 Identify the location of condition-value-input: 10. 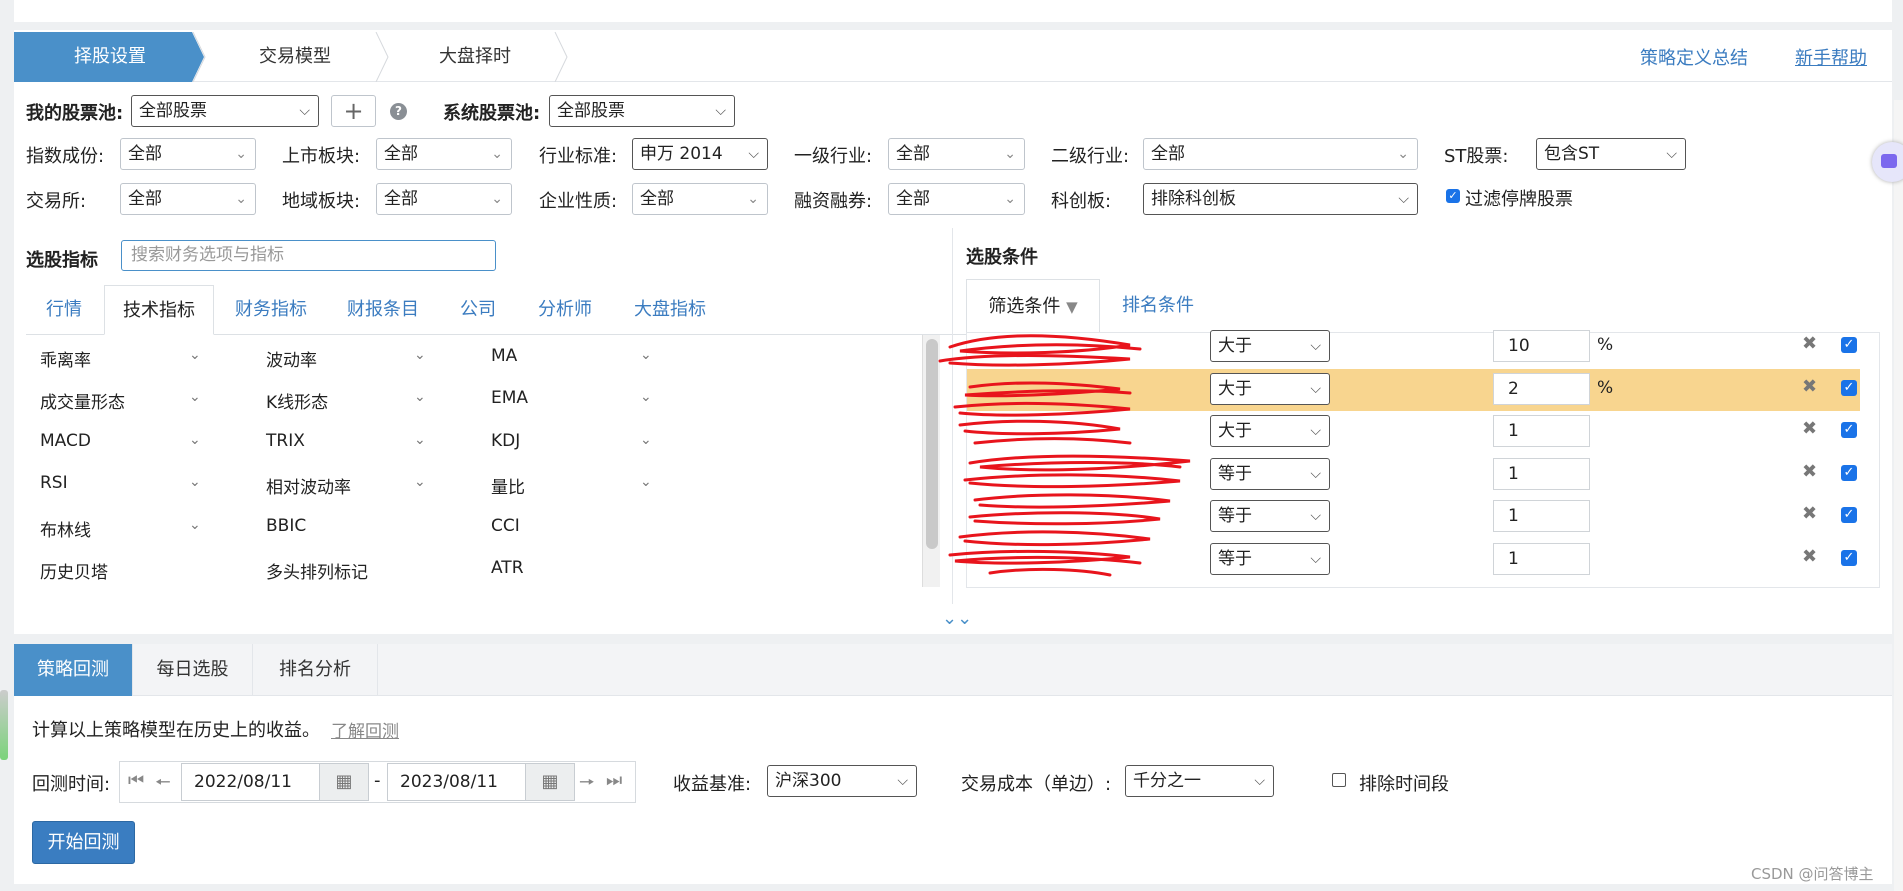
(1541, 346).